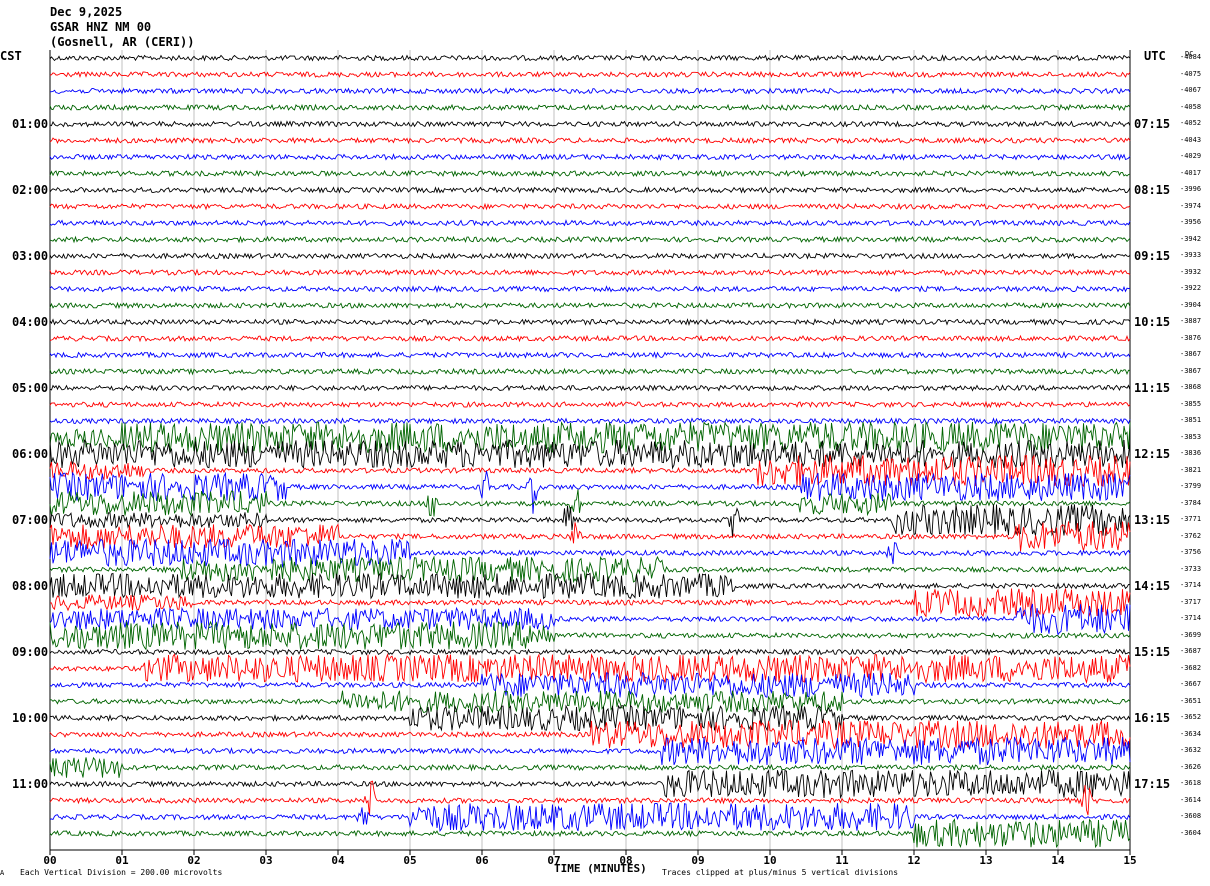 Image resolution: width=1210 pixels, height=886 pixels. Describe the element at coordinates (1191, 750) in the screenshot. I see `dc-offset-label: -3632` at that location.